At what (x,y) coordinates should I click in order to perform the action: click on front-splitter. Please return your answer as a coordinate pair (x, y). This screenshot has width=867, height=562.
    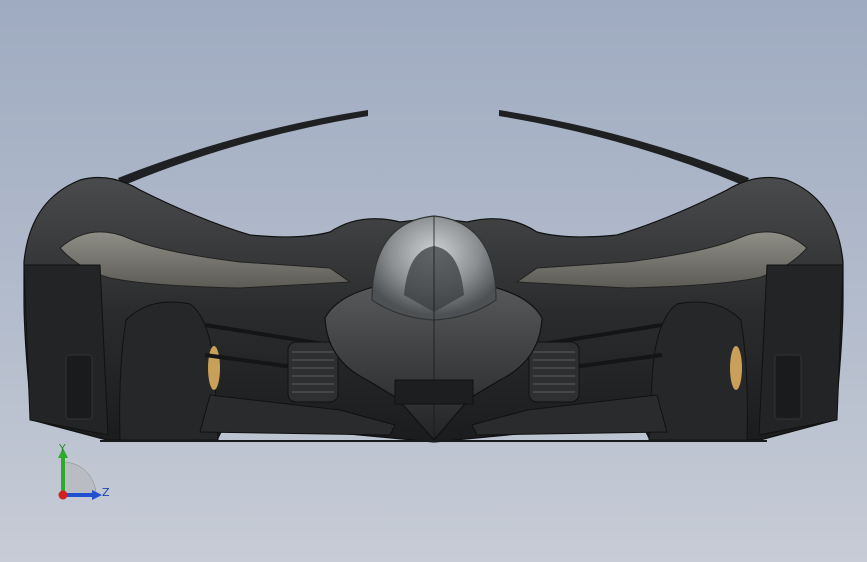
    Looking at the image, I should click on (434, 392).